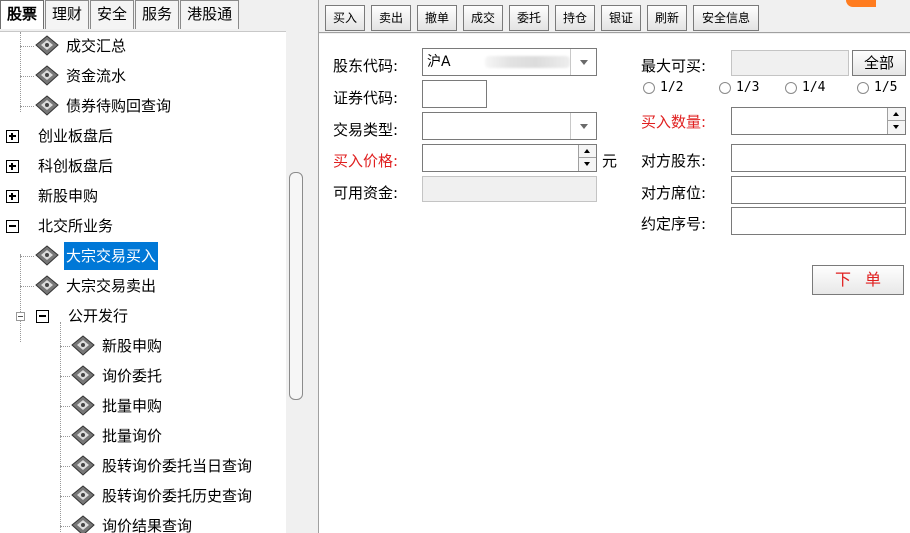 Image resolution: width=910 pixels, height=533 pixels. What do you see at coordinates (674, 224) in the screenshot?
I see `agreement-no-label: 约定序号:` at bounding box center [674, 224].